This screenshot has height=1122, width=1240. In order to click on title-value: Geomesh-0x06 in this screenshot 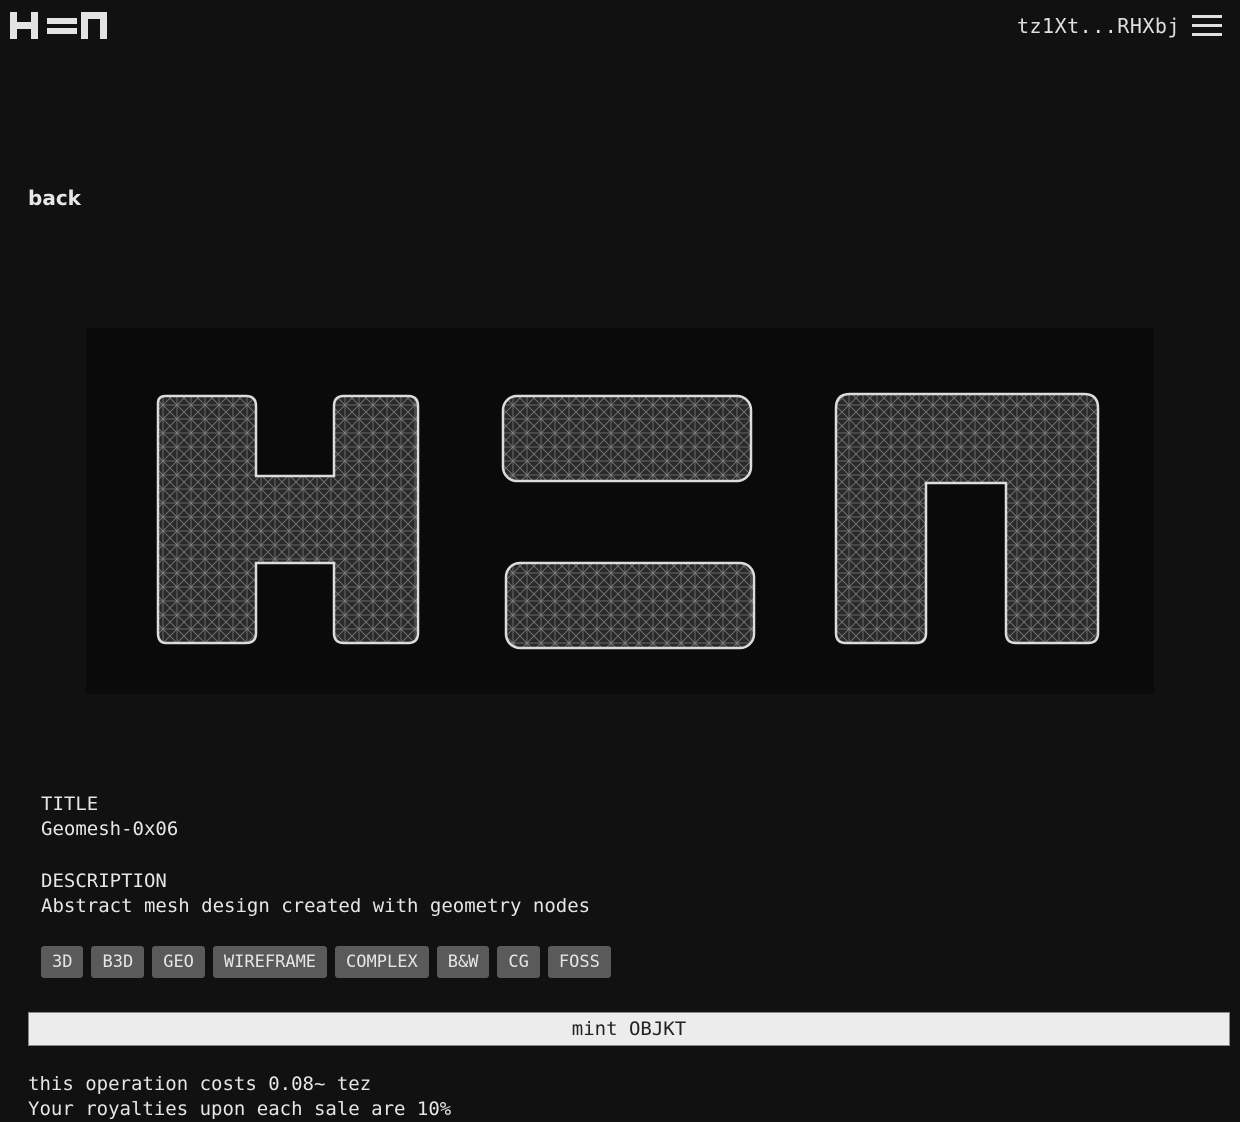, I will do `click(110, 829)`.